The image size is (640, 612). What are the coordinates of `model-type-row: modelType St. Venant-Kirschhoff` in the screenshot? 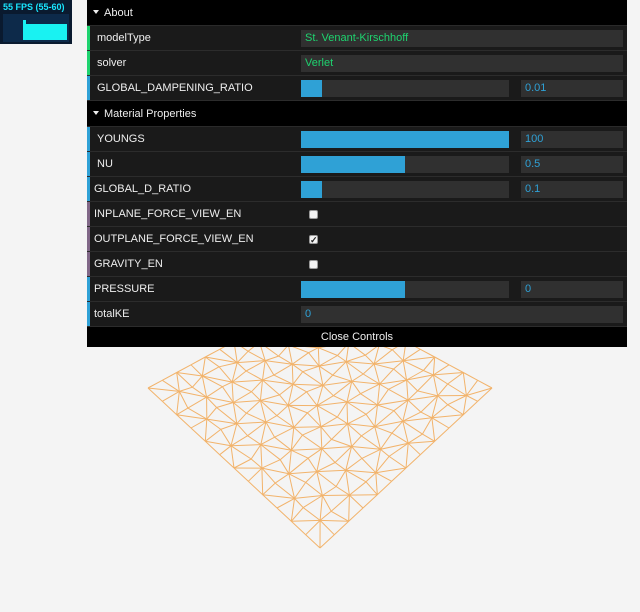 It's located at (357, 38).